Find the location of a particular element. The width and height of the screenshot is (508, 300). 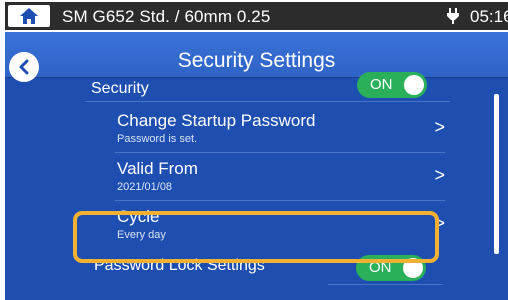

back-button is located at coordinates (24, 67).